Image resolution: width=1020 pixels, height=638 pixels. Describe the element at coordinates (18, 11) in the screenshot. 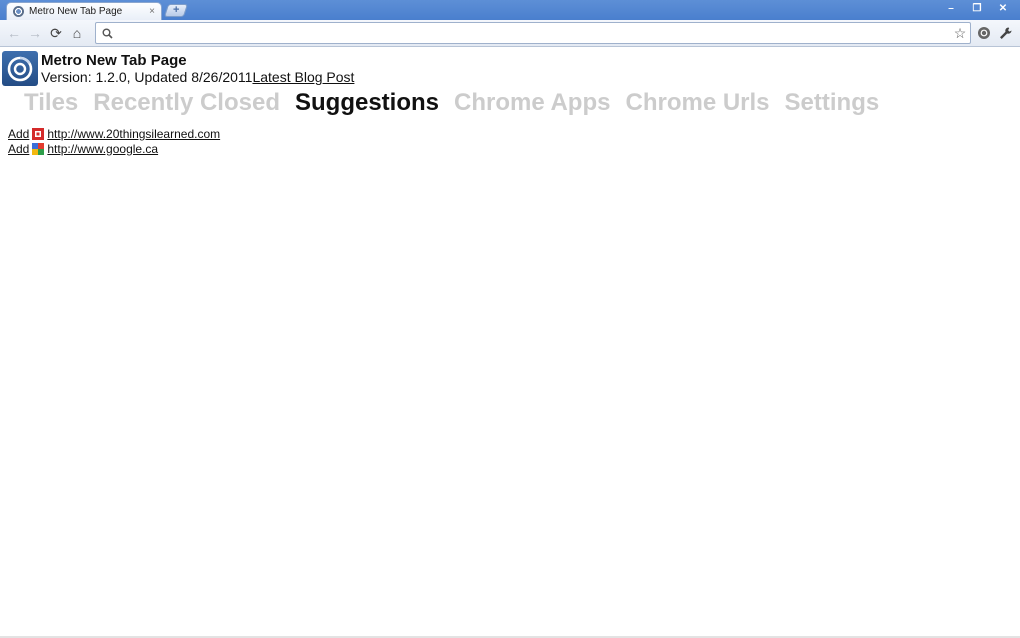

I see `chrome-favicon-icon` at that location.